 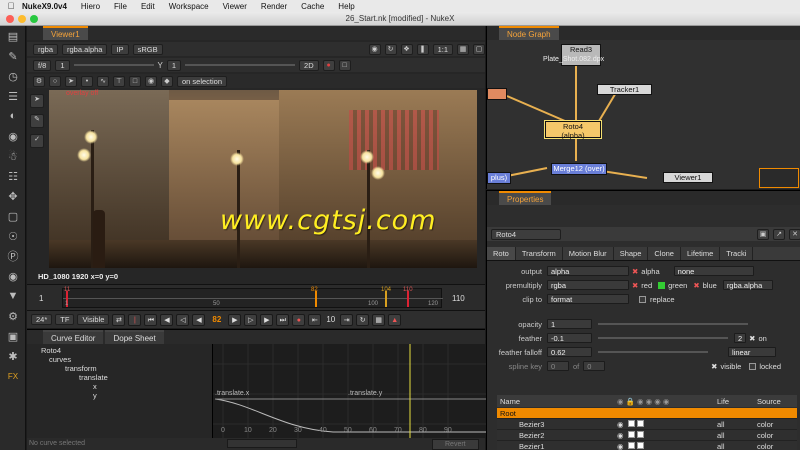 I want to click on premultiply-dropdown: rgba, so click(x=588, y=285).